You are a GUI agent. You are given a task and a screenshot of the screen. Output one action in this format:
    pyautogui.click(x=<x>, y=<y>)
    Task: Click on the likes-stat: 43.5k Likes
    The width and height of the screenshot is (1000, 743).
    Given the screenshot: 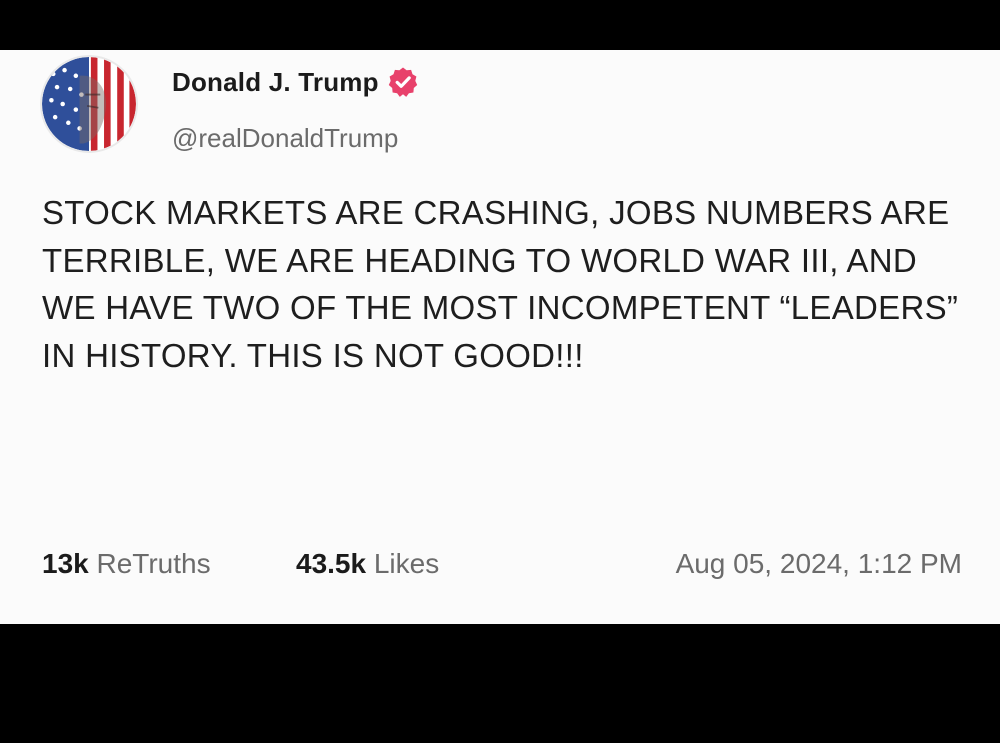 What is the action you would take?
    pyautogui.click(x=367, y=564)
    